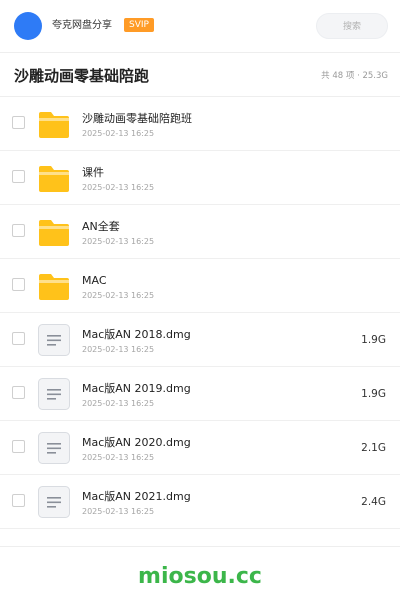 The image size is (400, 601). What do you see at coordinates (200, 124) in the screenshot?
I see `list-item: 沙雕动画零基础陪跑班 2025-02-13 16:25` at bounding box center [200, 124].